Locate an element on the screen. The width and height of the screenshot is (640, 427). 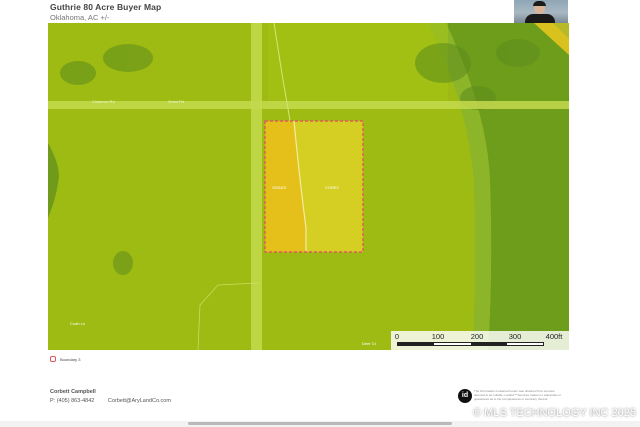
map-subtitle: Oklahoma, AC +/- is located at coordinates (80, 17).